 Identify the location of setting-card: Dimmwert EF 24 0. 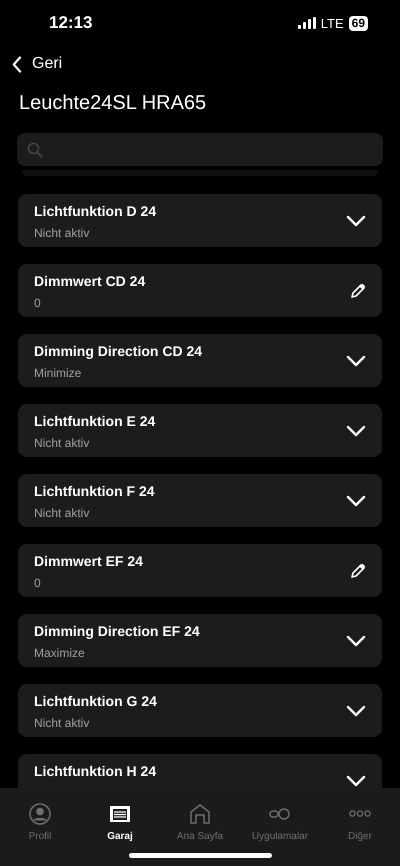
(200, 570).